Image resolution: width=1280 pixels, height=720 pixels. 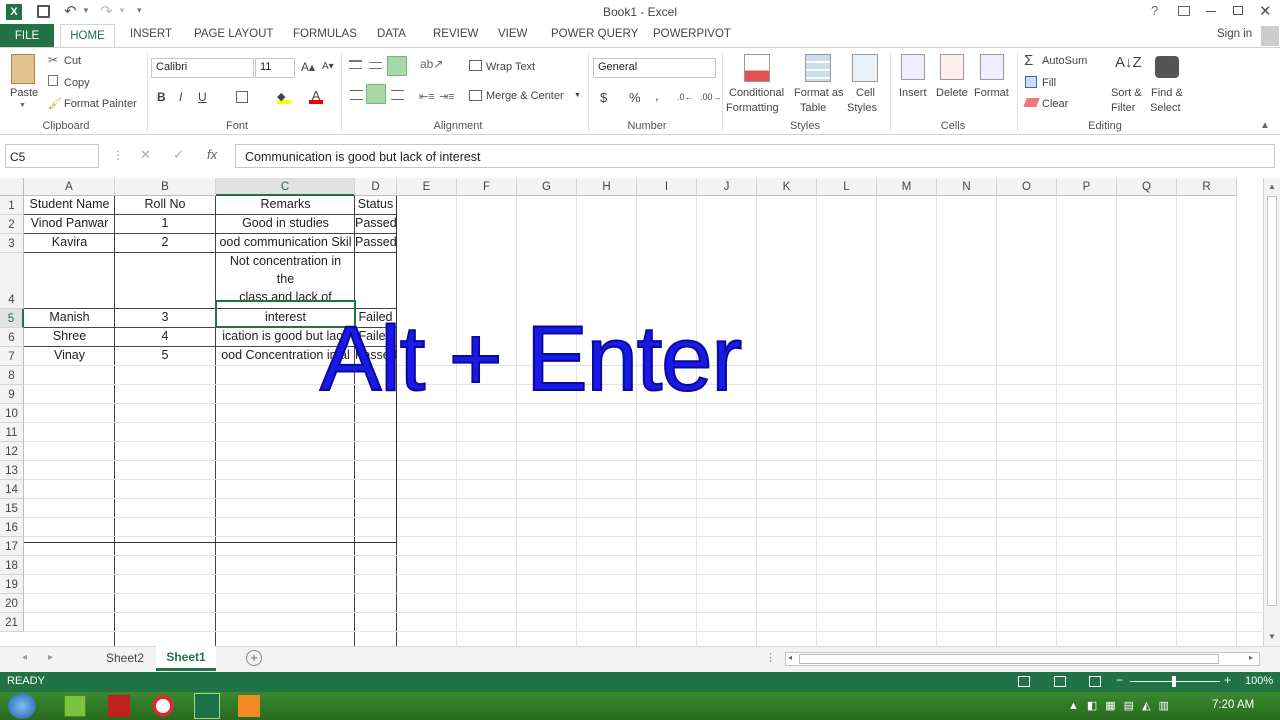 I want to click on column-header-r: R, so click(x=1207, y=187).